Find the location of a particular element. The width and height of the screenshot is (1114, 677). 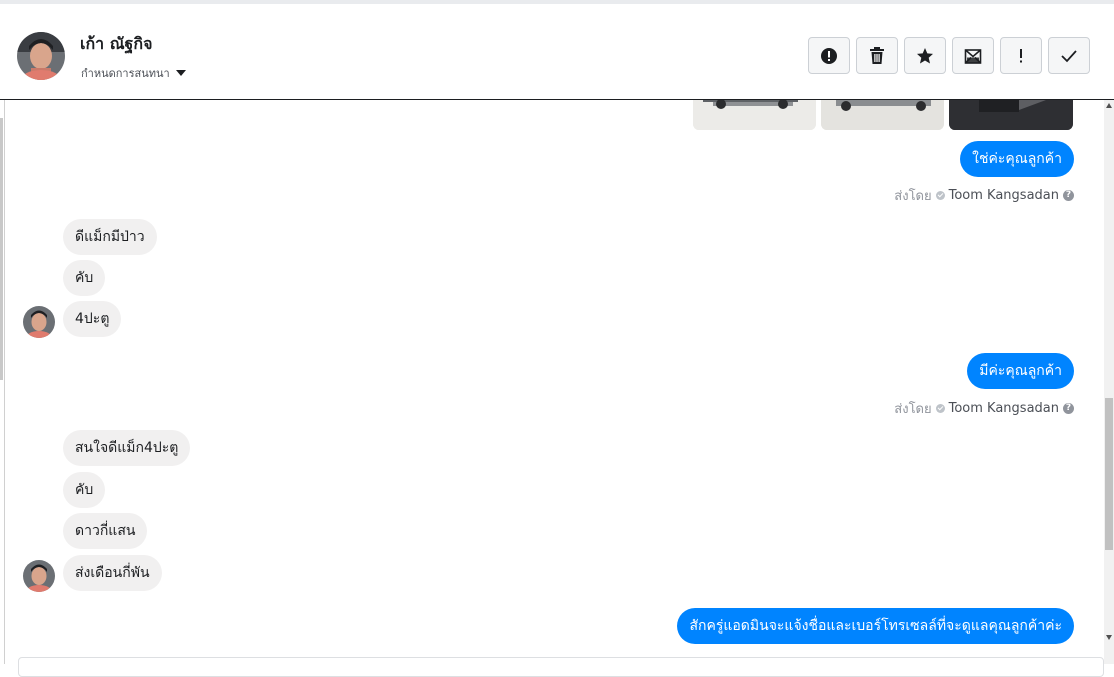

message-composer-input is located at coordinates (561, 667).